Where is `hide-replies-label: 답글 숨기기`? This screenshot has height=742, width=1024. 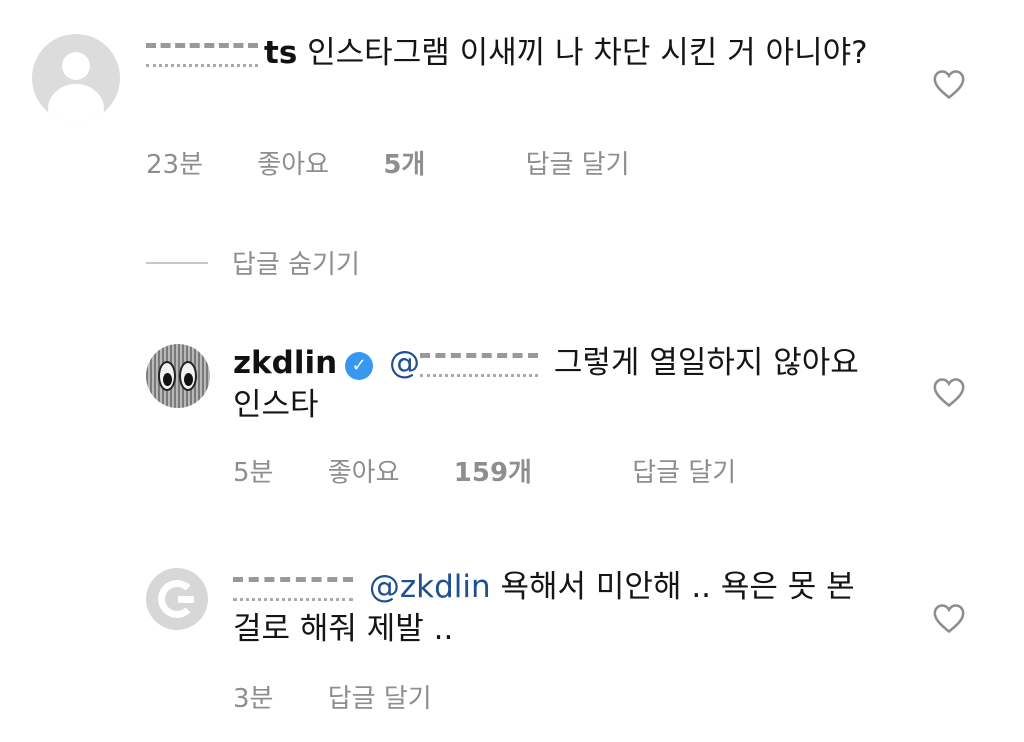
hide-replies-label: 답글 숨기기 is located at coordinates (296, 265).